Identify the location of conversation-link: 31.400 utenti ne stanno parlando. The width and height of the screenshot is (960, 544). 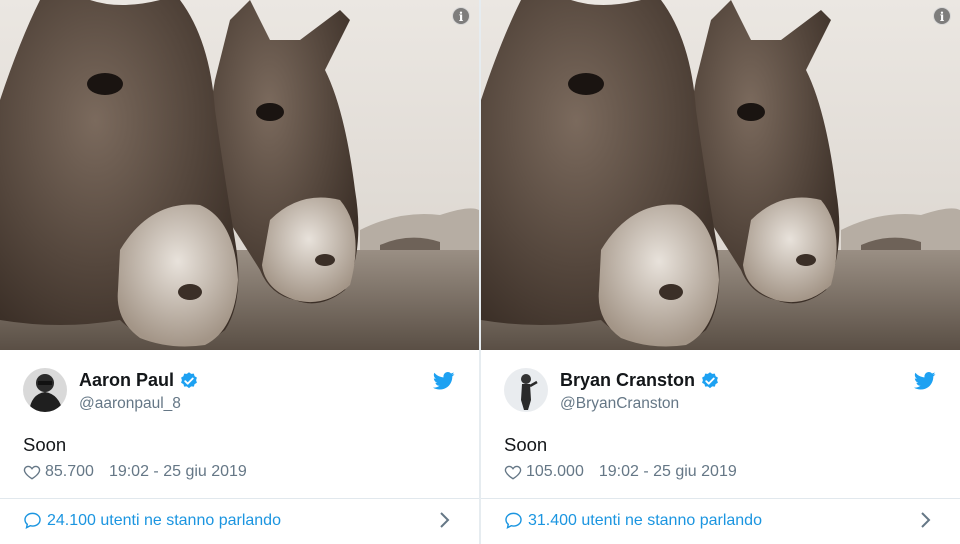
(633, 520).